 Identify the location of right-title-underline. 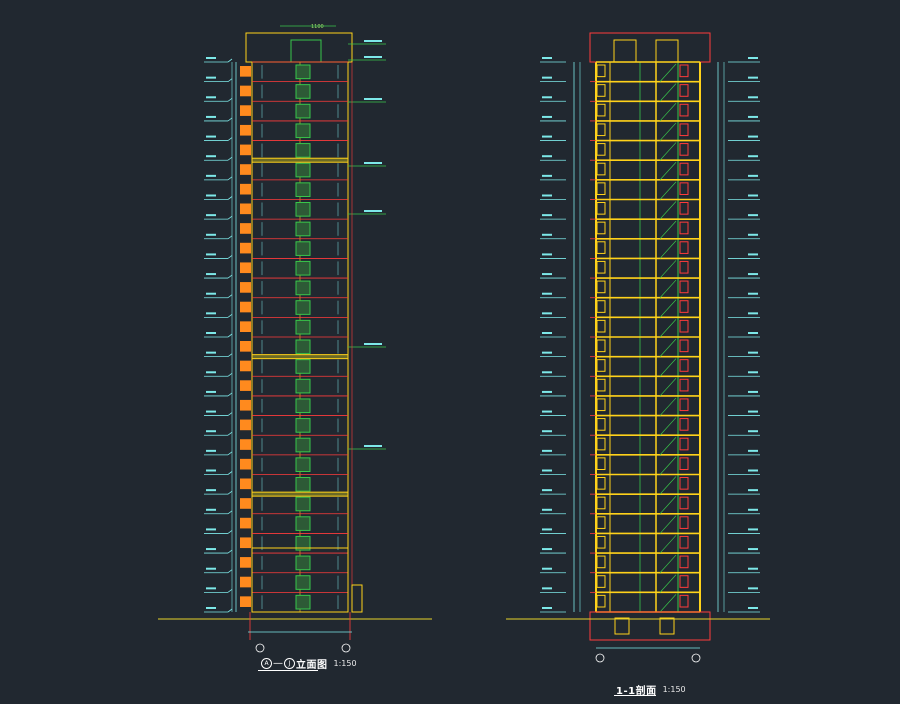
(635, 695).